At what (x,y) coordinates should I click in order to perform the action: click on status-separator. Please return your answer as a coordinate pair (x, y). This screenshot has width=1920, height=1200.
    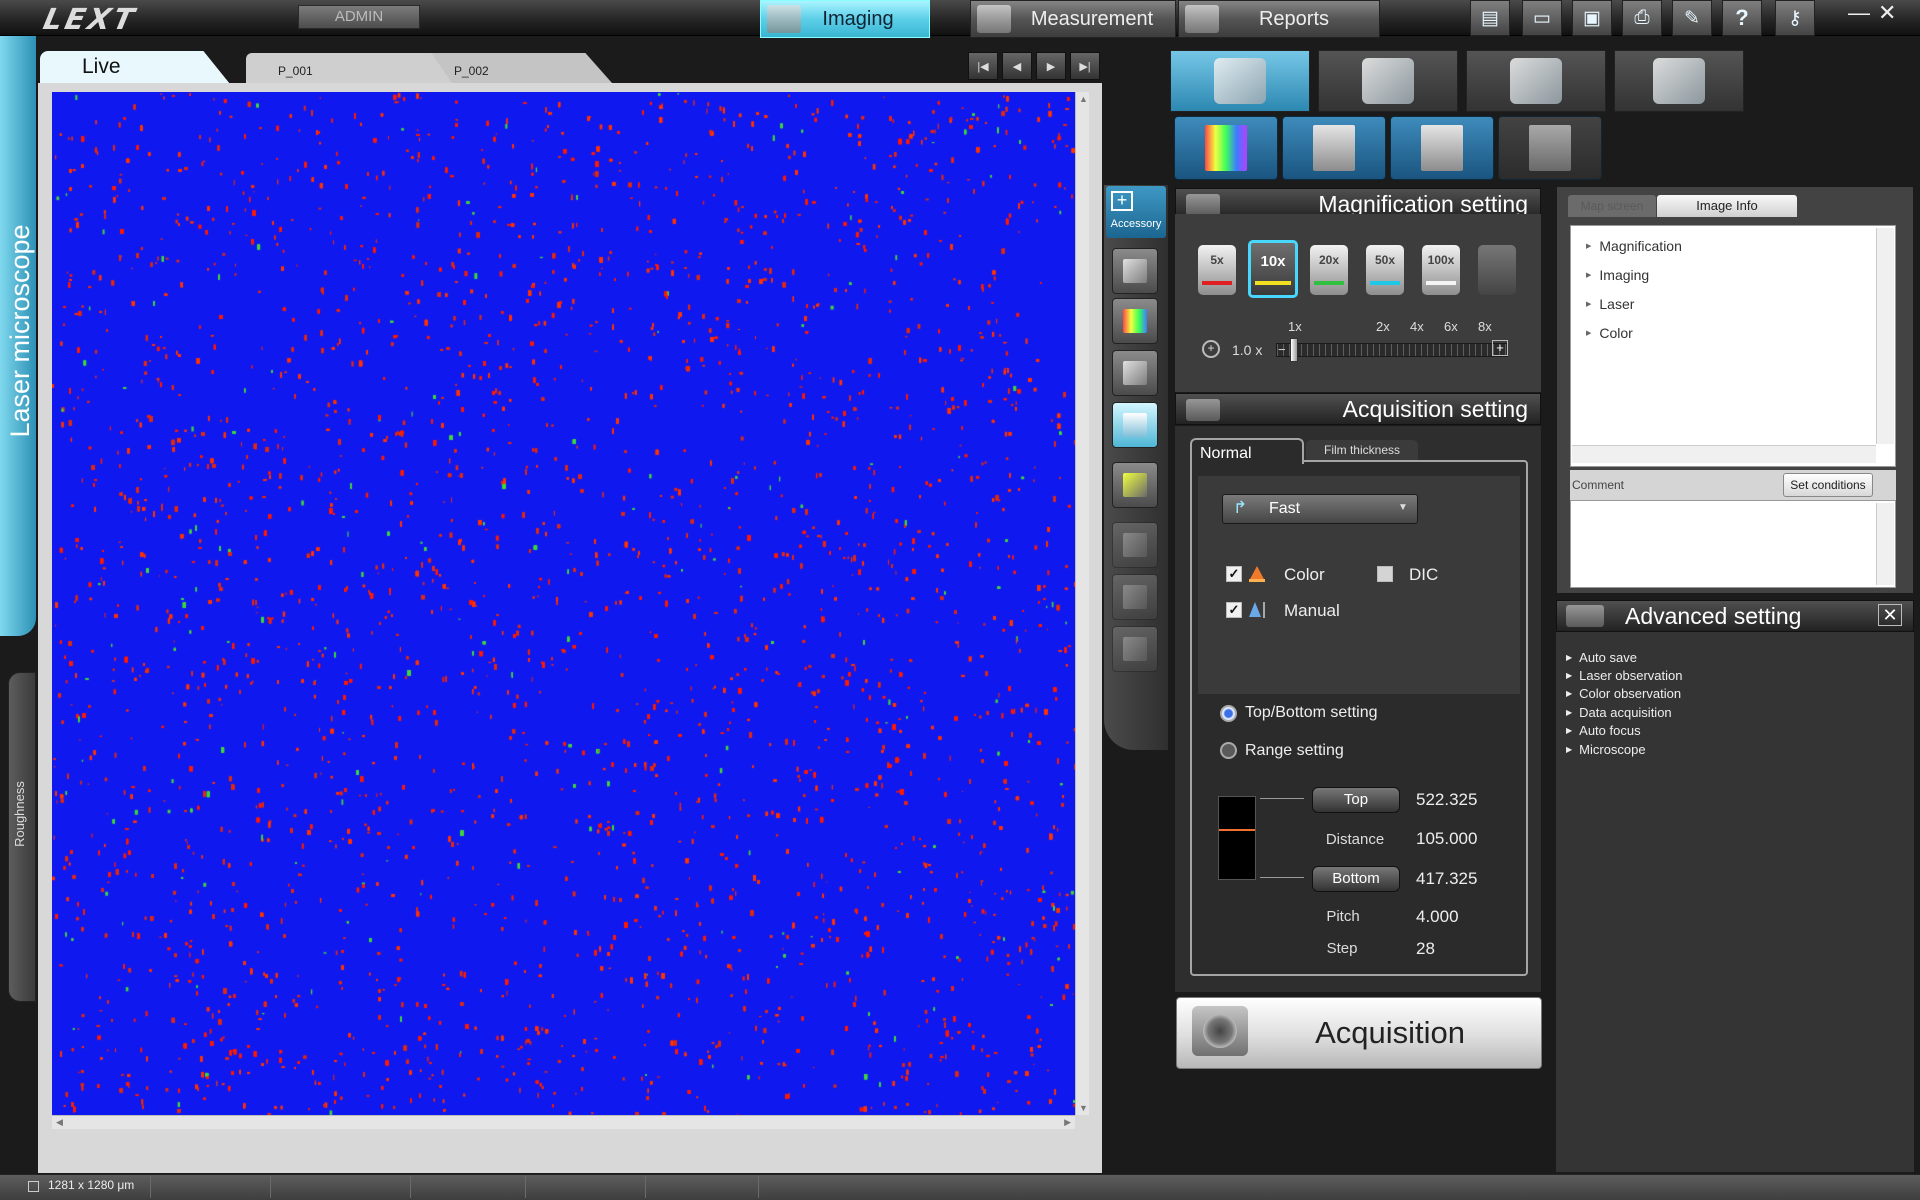
    Looking at the image, I should click on (525, 1187).